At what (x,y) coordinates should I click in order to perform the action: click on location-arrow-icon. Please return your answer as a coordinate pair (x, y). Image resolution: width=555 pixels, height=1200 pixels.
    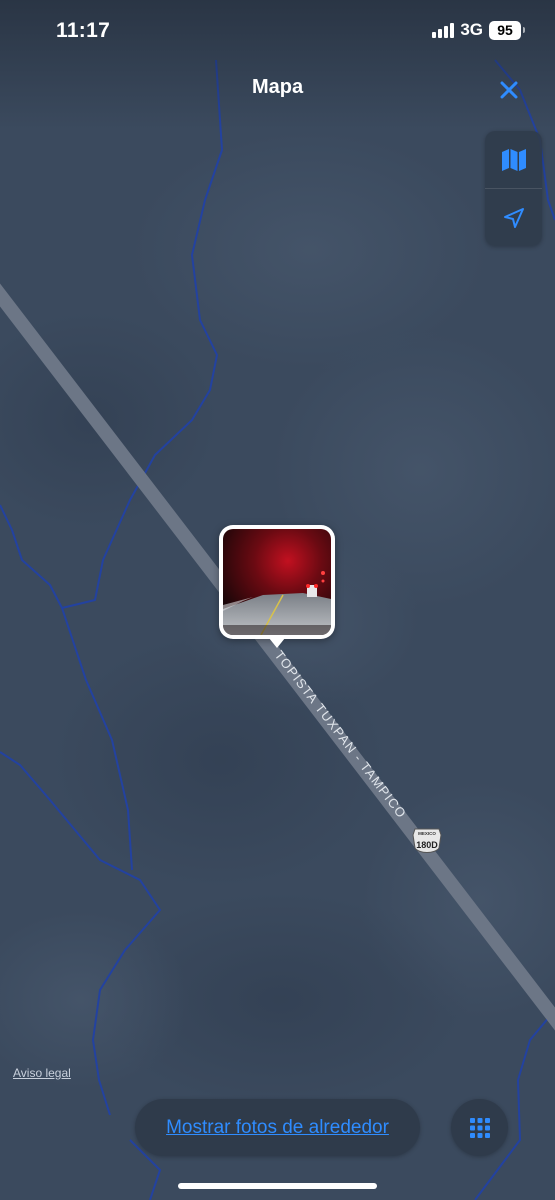
    Looking at the image, I should click on (513, 217).